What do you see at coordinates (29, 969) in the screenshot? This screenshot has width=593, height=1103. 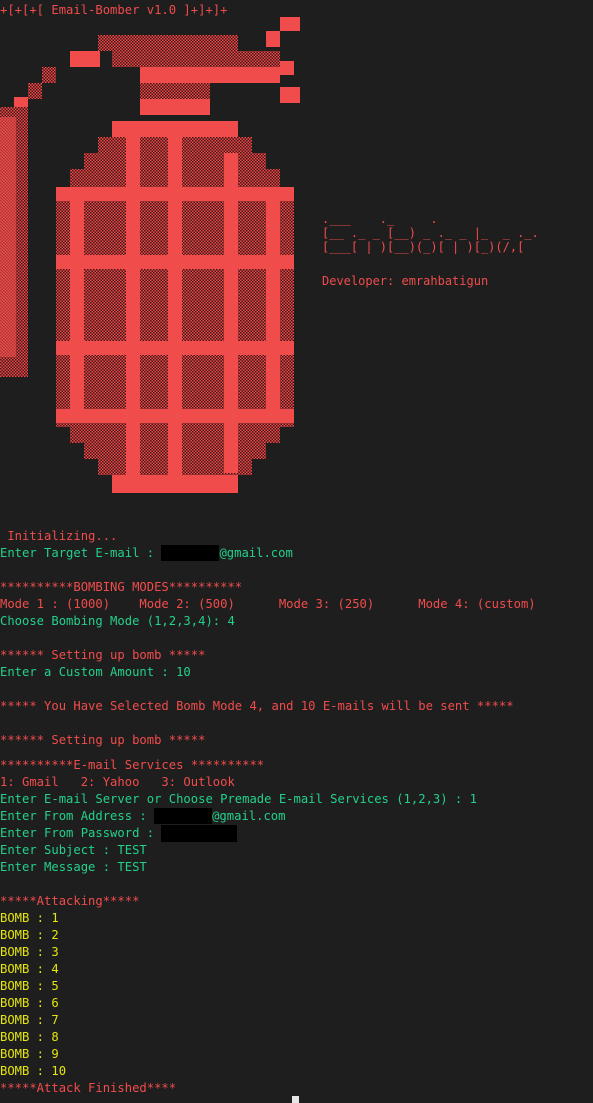 I see `bomb-line: BOMB : 4` at bounding box center [29, 969].